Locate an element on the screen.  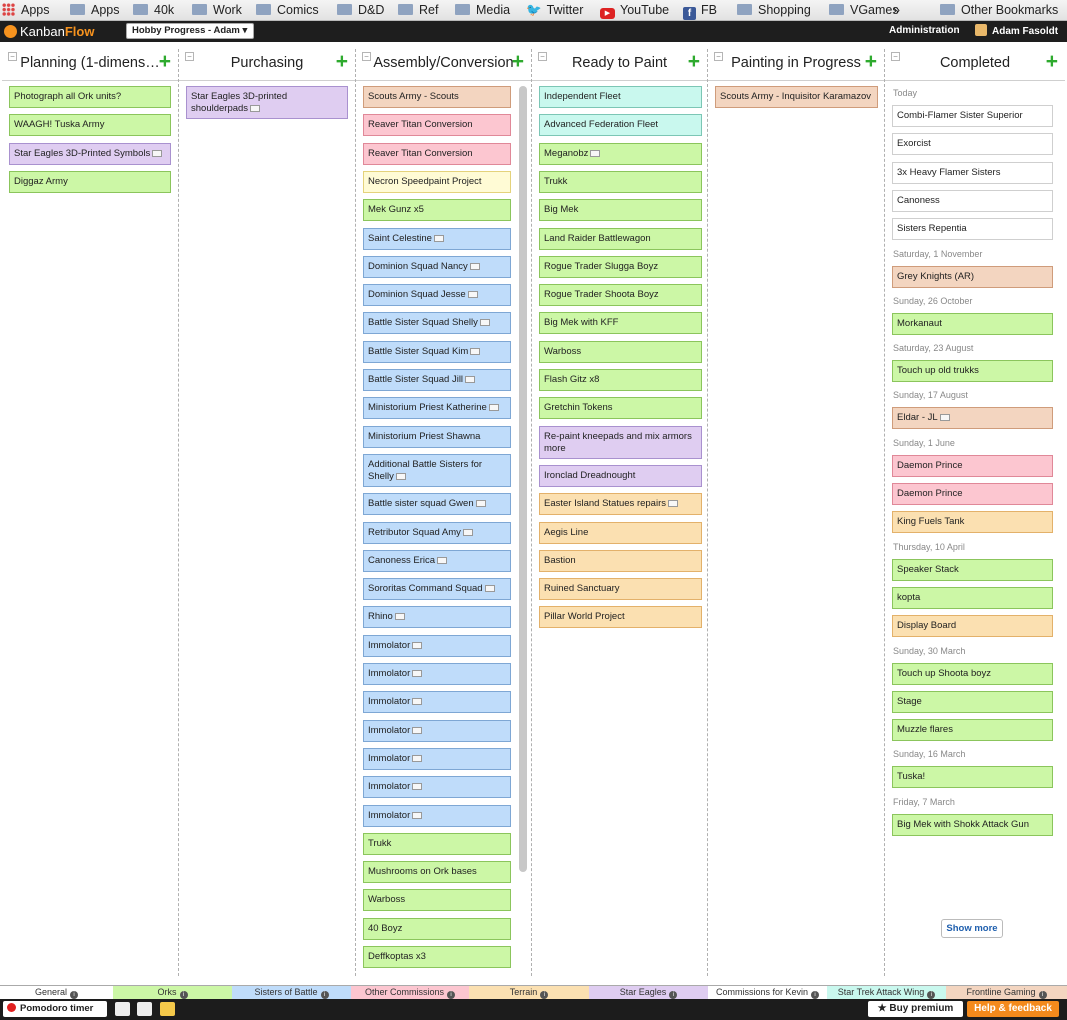
bookmark-item: Ref is located at coordinates (418, 10).